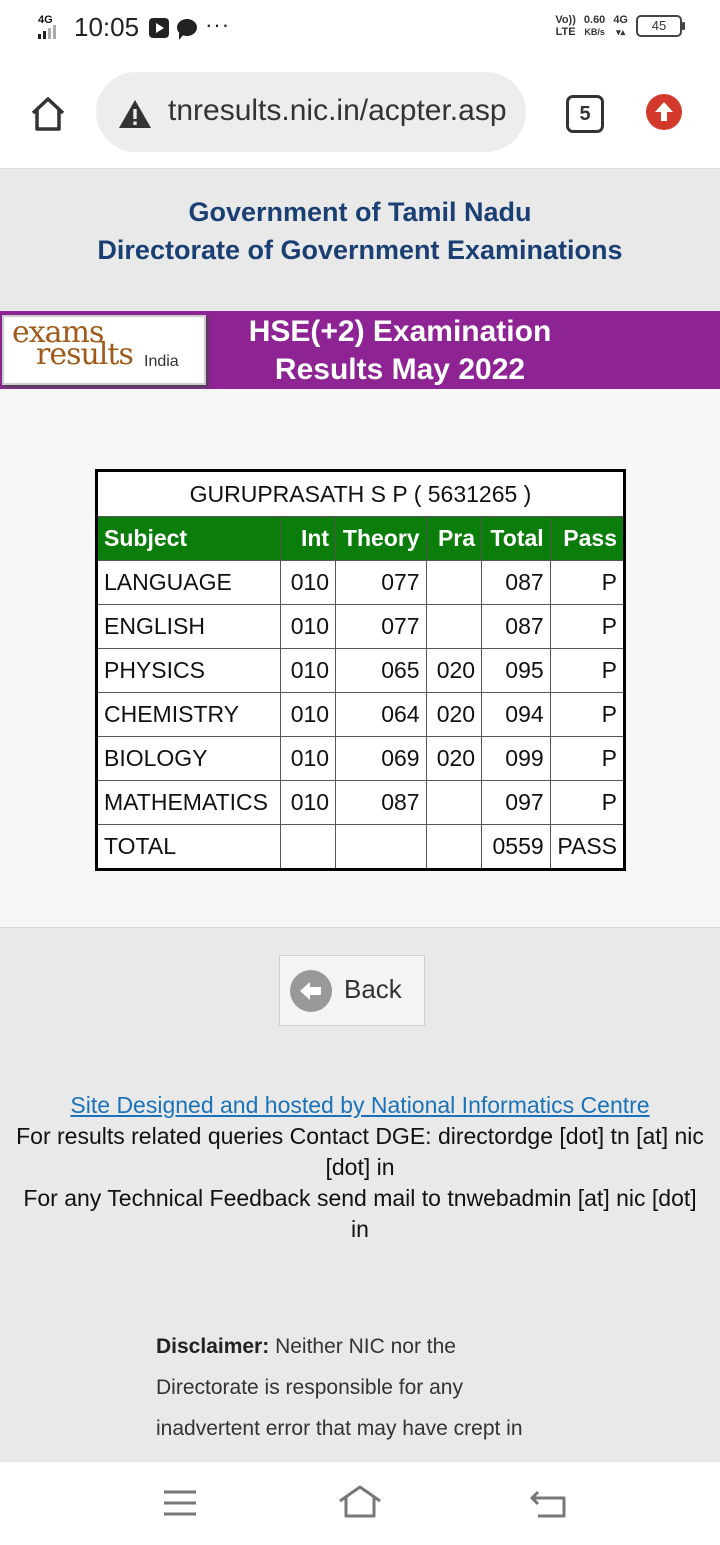 The height and width of the screenshot is (1545, 720). Describe the element at coordinates (381, 714) in the screenshot. I see `theory-cell: 064` at that location.